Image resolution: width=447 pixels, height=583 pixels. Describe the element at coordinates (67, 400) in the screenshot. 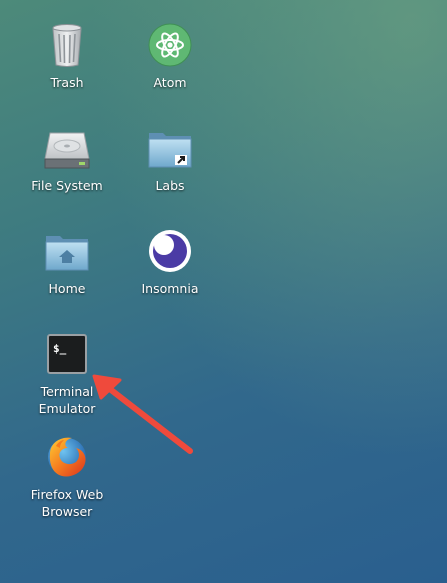

I see `icon-label: Terminal Emulator` at that location.